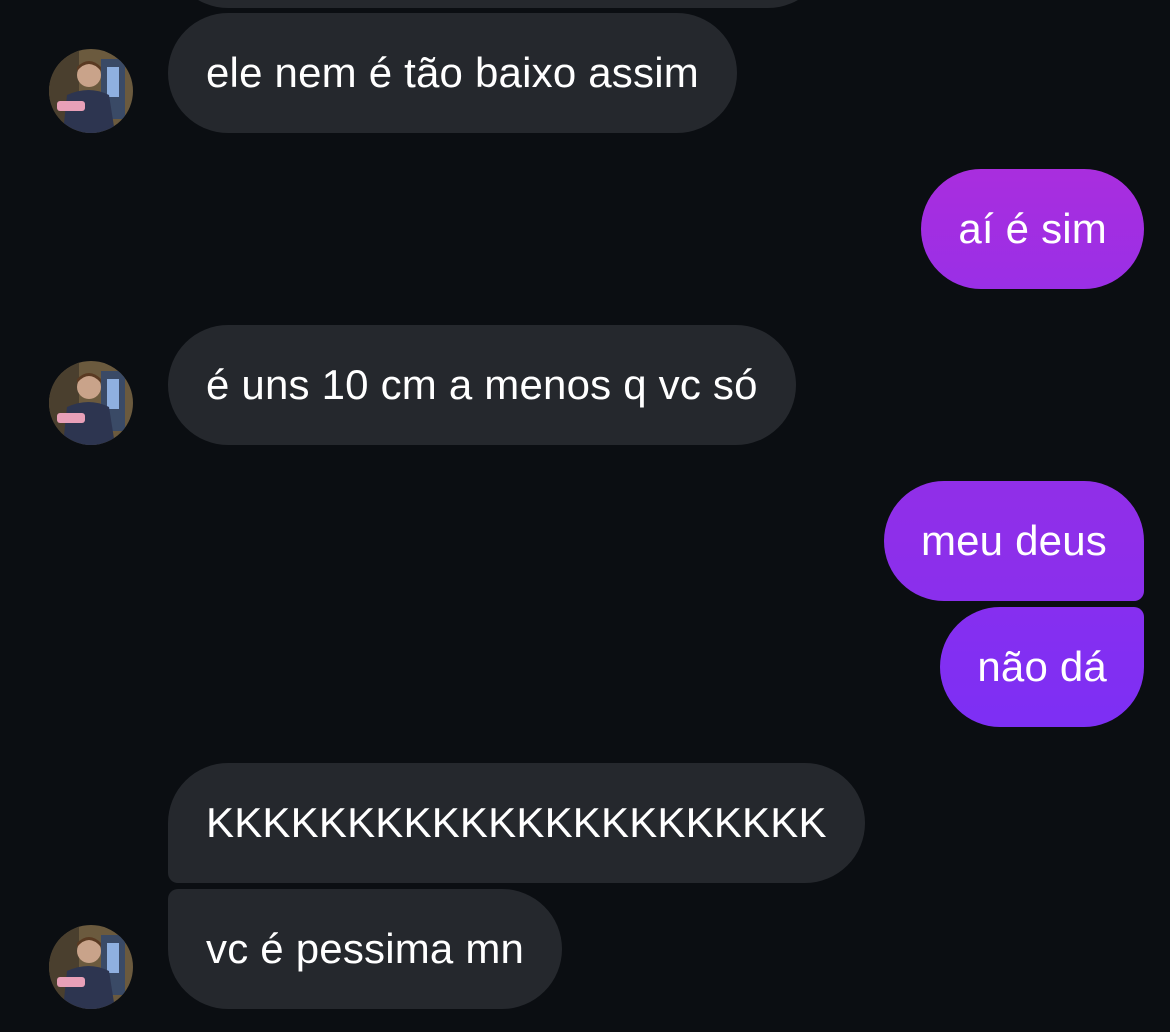 The height and width of the screenshot is (1032, 1170). I want to click on message-bubble-outgoing: meu deus, so click(1013, 541).